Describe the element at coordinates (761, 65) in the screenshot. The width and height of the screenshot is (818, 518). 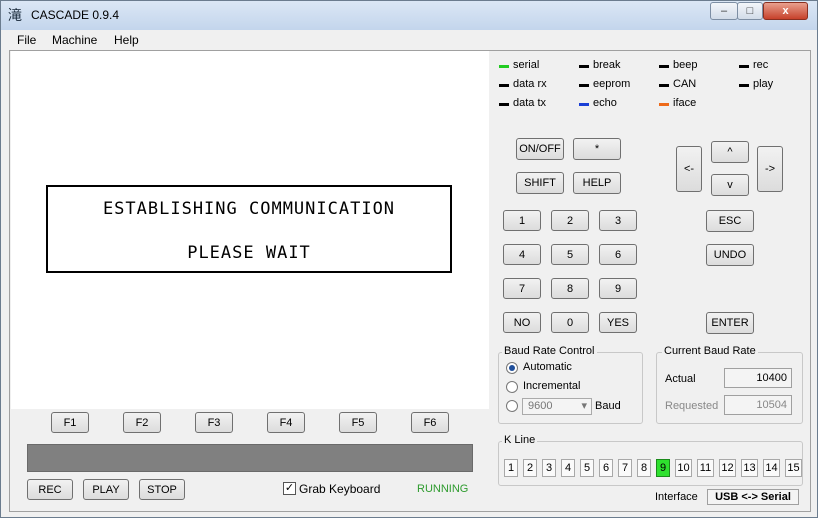
I see `indicator-label: rec` at that location.